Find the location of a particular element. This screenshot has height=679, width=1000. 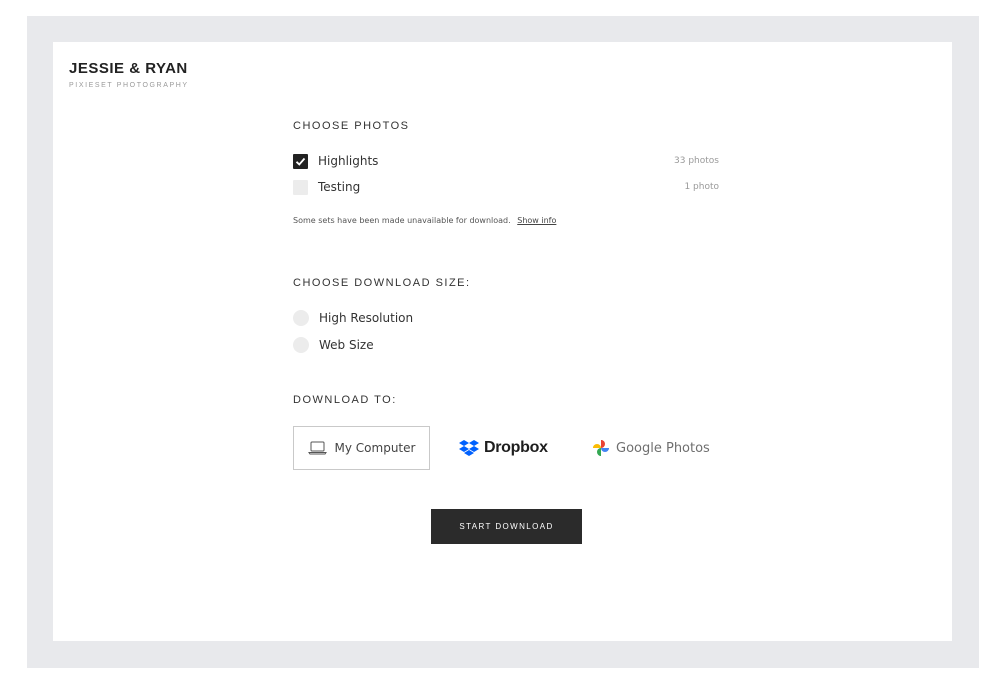

size-option-label: High Resolution is located at coordinates (366, 318).